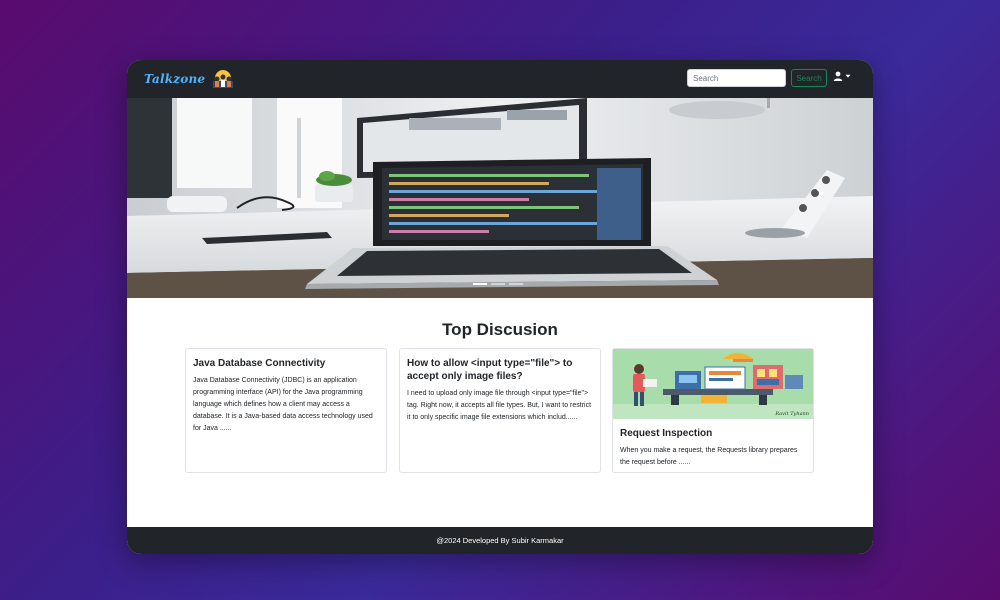 This screenshot has width=1000, height=600. What do you see at coordinates (791, 414) in the screenshot?
I see `card-image-caption: Ravit Tyhann` at bounding box center [791, 414].